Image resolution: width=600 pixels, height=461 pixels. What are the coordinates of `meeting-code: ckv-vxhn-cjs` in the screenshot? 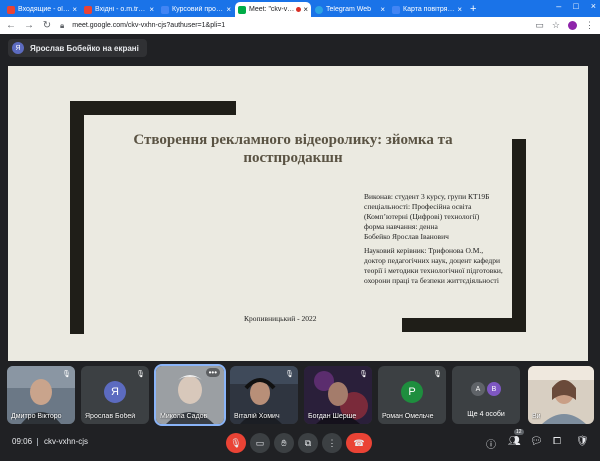 It's located at (66, 441).